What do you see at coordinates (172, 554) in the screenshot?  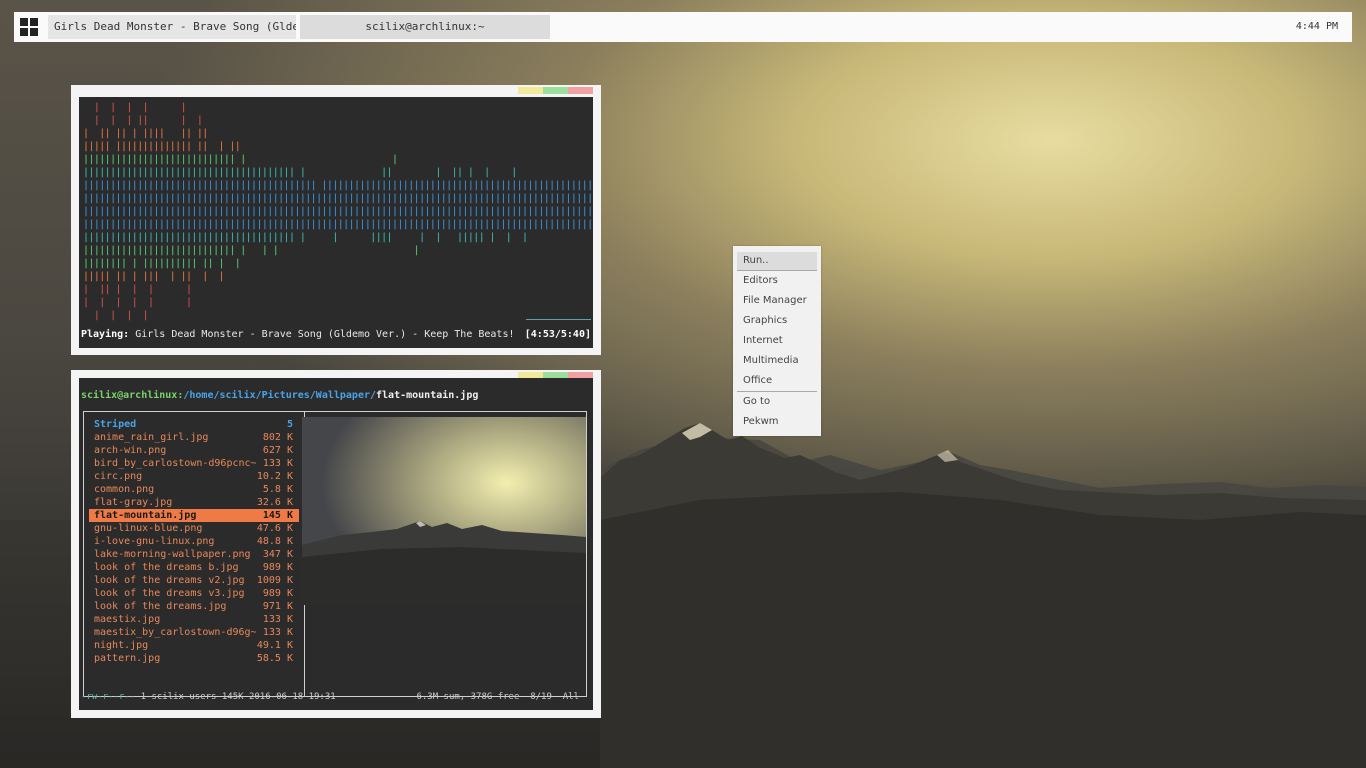 I see `file-name: lake-morning-wallpaper.png` at bounding box center [172, 554].